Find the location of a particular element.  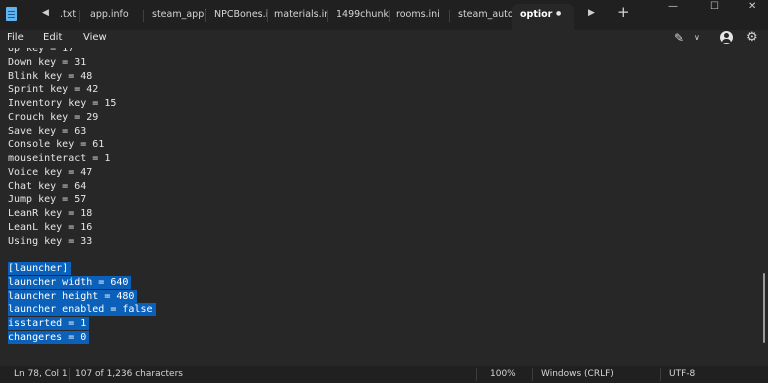

tab-txt: .txt is located at coordinates (66, 17).